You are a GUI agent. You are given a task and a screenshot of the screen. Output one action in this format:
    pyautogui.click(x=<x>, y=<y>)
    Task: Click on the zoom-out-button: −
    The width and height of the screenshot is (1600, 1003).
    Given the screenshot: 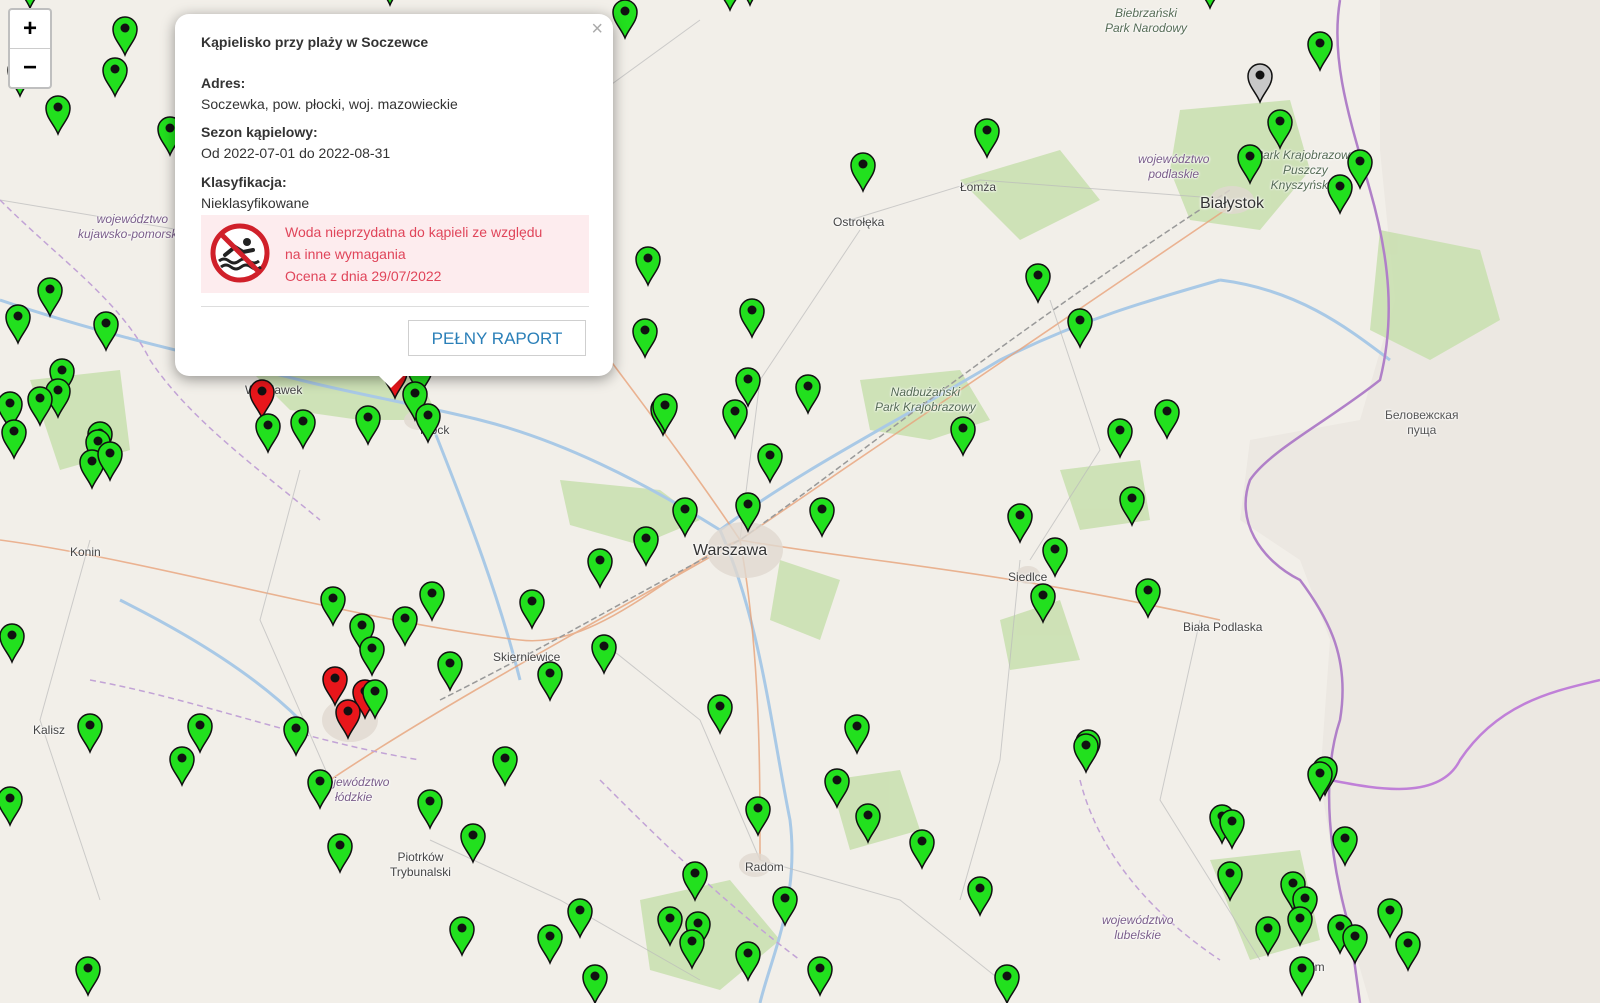 What is the action you would take?
    pyautogui.click(x=30, y=68)
    